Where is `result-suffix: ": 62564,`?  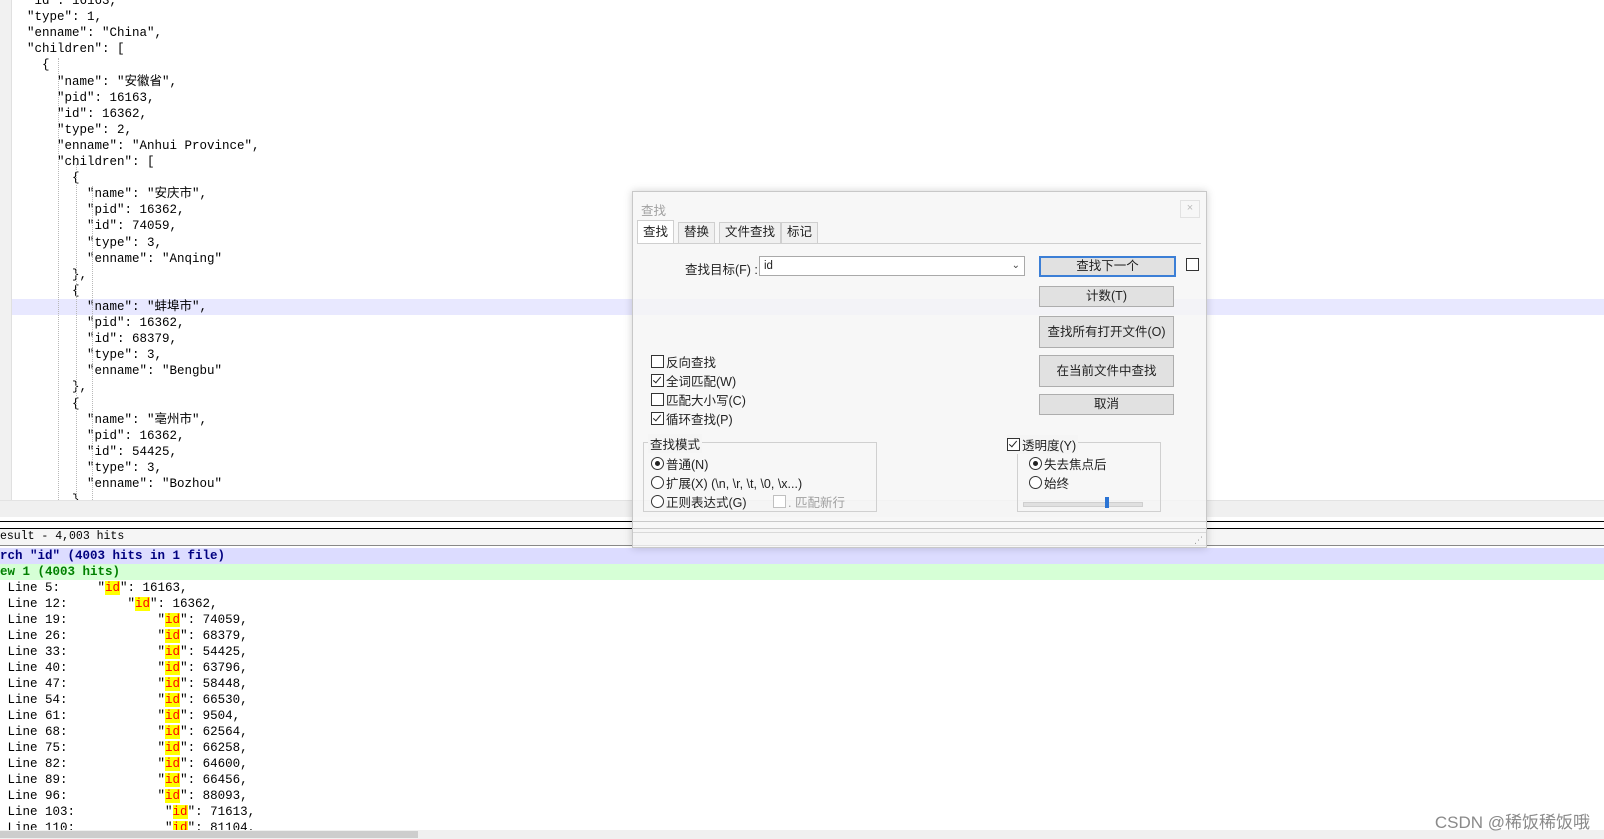 result-suffix: ": 62564, is located at coordinates (214, 732).